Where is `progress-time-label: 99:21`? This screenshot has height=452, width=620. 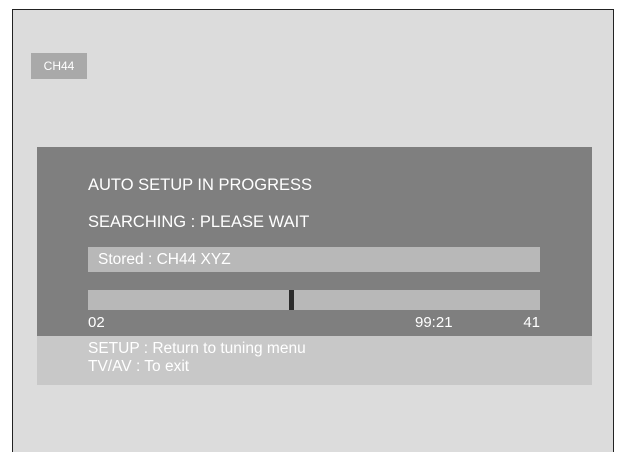
progress-time-label: 99:21 is located at coordinates (434, 322).